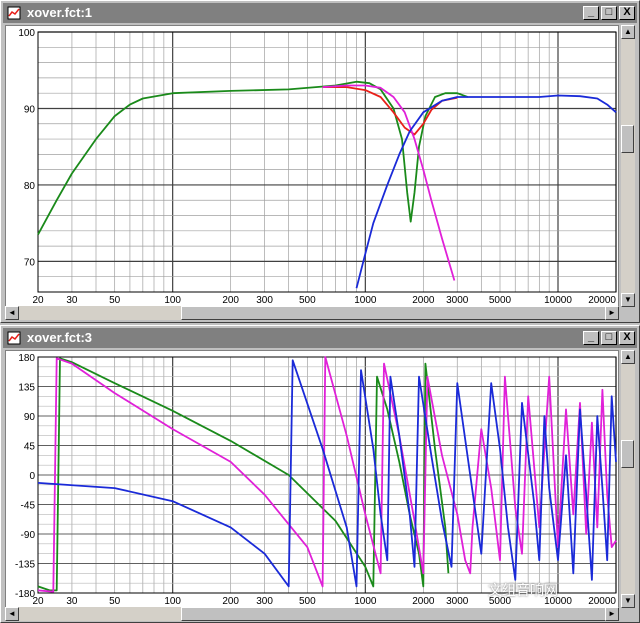  Describe the element at coordinates (320, 338) in the screenshot. I see `titlebar: xover.fct:3 _ □ X` at that location.